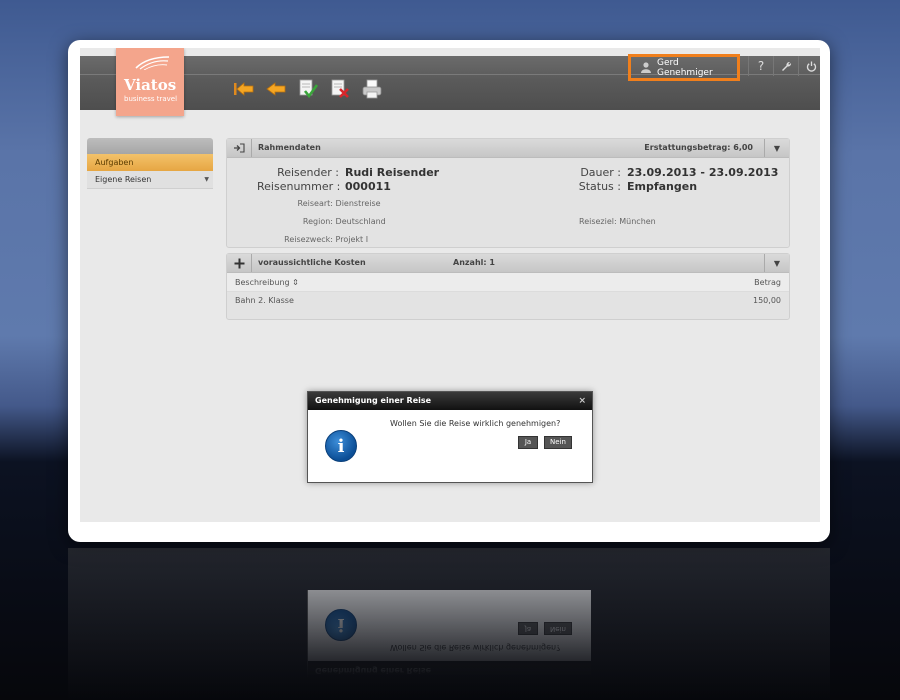  I want to click on reisezweck-value: Projekt I, so click(352, 239).